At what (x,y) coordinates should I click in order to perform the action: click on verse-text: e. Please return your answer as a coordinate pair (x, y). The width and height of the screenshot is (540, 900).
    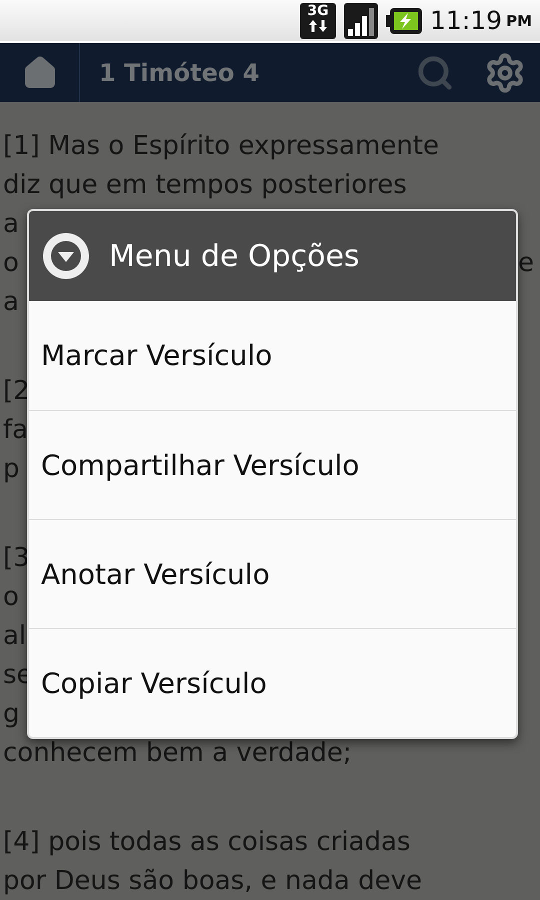
    Looking at the image, I should click on (526, 263).